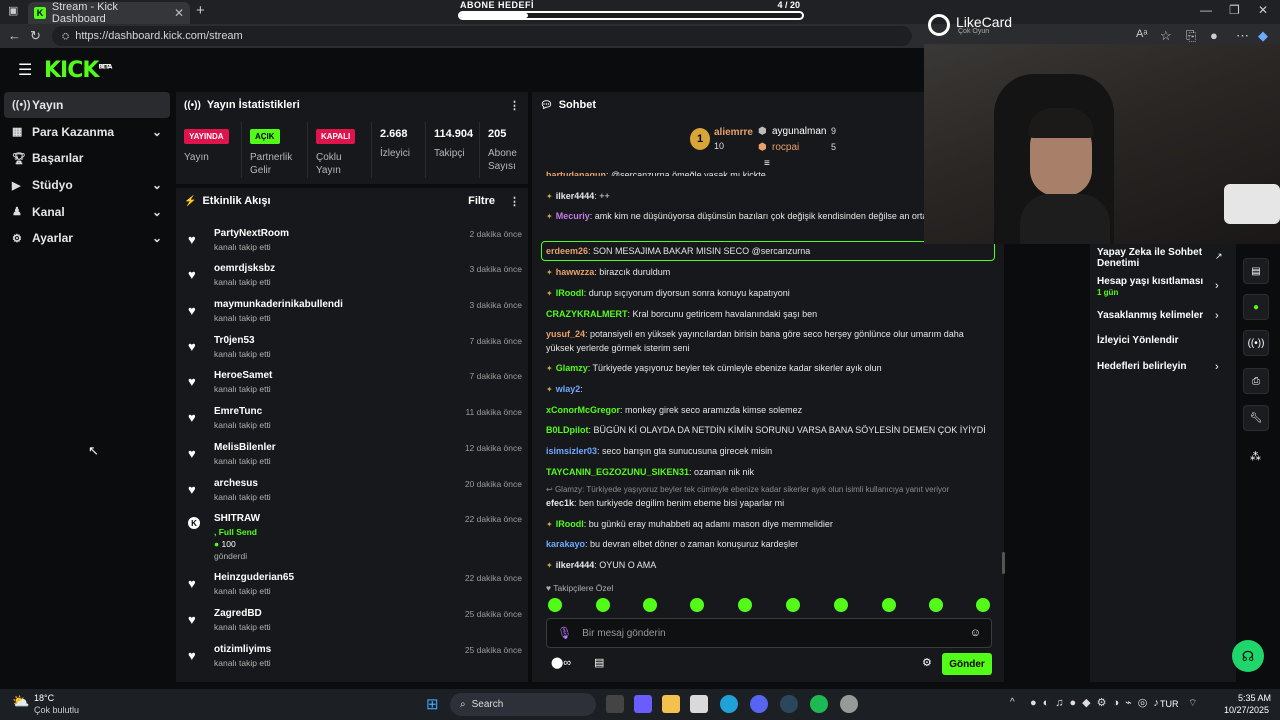 The width and height of the screenshot is (1280, 720). What do you see at coordinates (1141, 366) in the screenshot?
I see `goals-item: Hedefleri belirleyin` at bounding box center [1141, 366].